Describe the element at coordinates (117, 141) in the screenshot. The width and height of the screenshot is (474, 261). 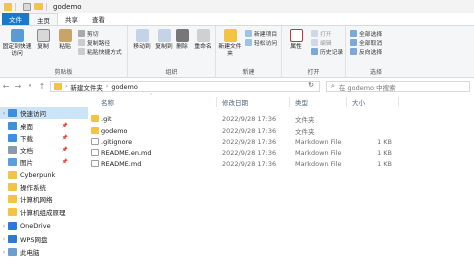
I see `file-name: .gitignore` at that location.